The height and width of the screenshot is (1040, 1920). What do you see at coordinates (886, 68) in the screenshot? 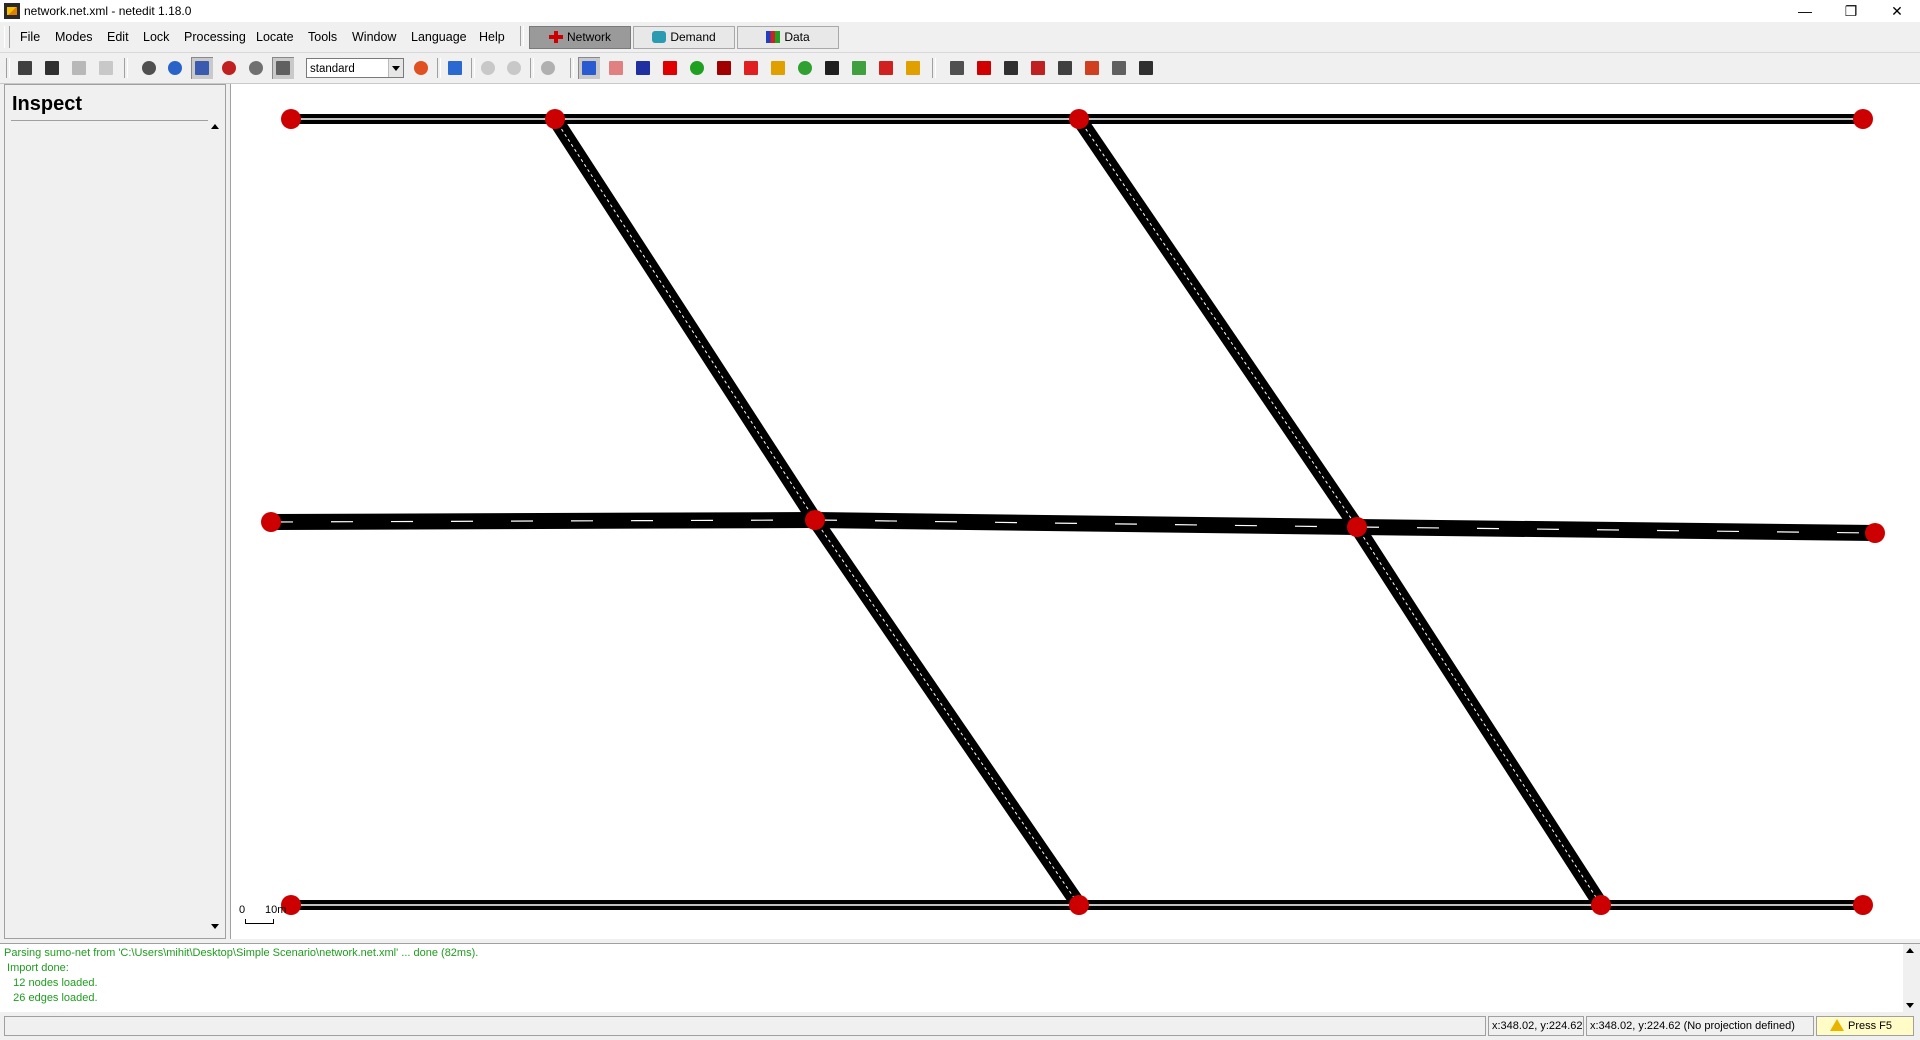
I see `taz-mode-icon` at bounding box center [886, 68].